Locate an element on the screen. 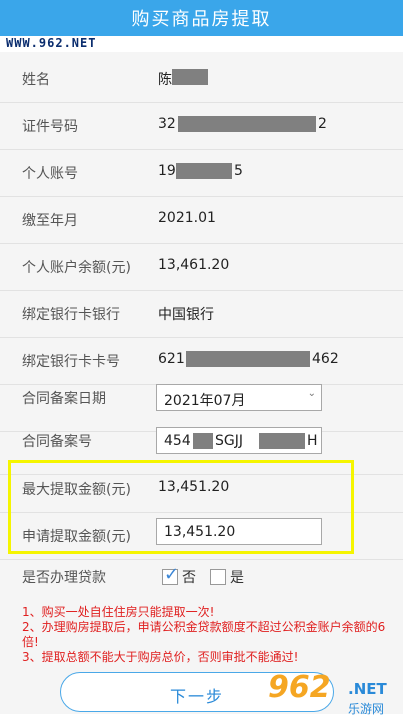 This screenshot has width=403, height=724. check-icon: ✓ is located at coordinates (172, 574).